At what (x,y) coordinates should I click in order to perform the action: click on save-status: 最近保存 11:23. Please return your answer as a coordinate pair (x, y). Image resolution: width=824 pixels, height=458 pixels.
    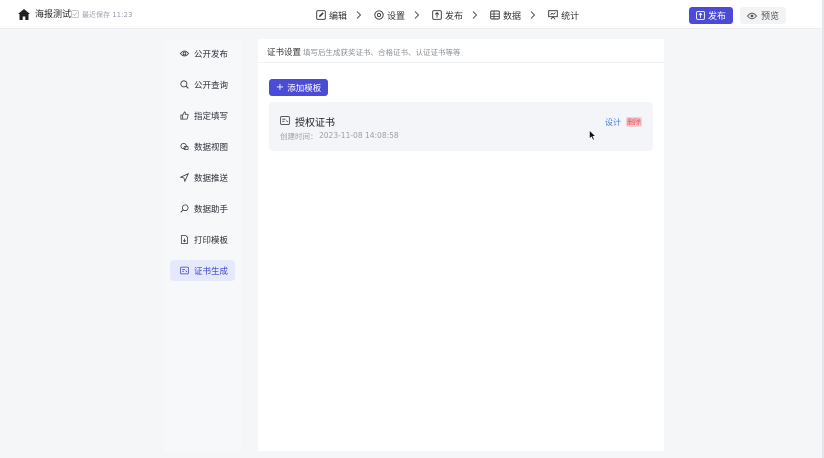
    Looking at the image, I should click on (107, 15).